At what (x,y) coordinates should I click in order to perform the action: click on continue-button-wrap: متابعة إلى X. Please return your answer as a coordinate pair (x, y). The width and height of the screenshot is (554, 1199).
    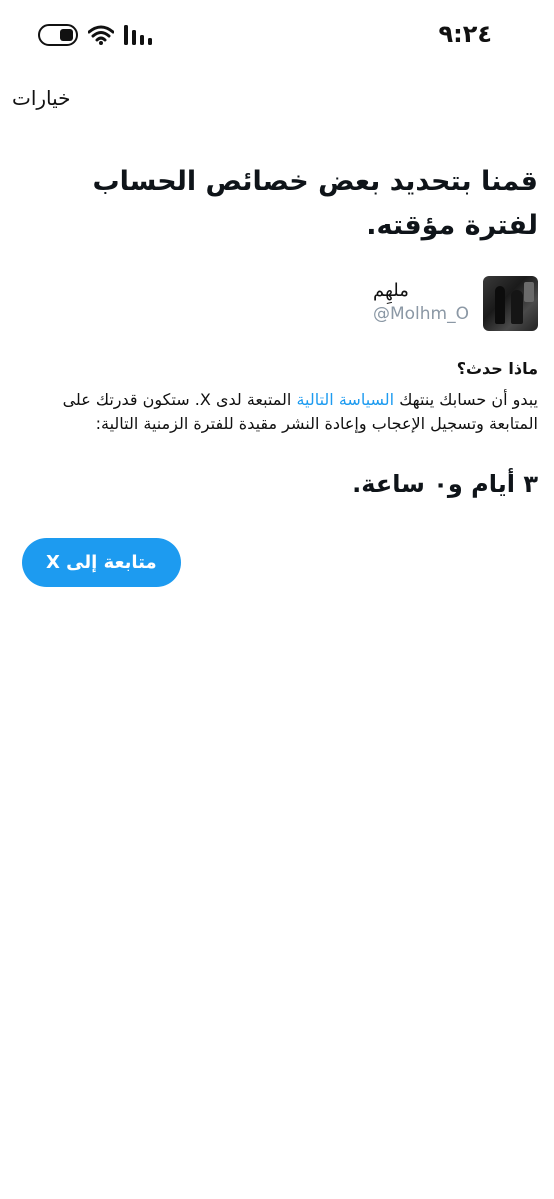
    Looking at the image, I should click on (280, 562).